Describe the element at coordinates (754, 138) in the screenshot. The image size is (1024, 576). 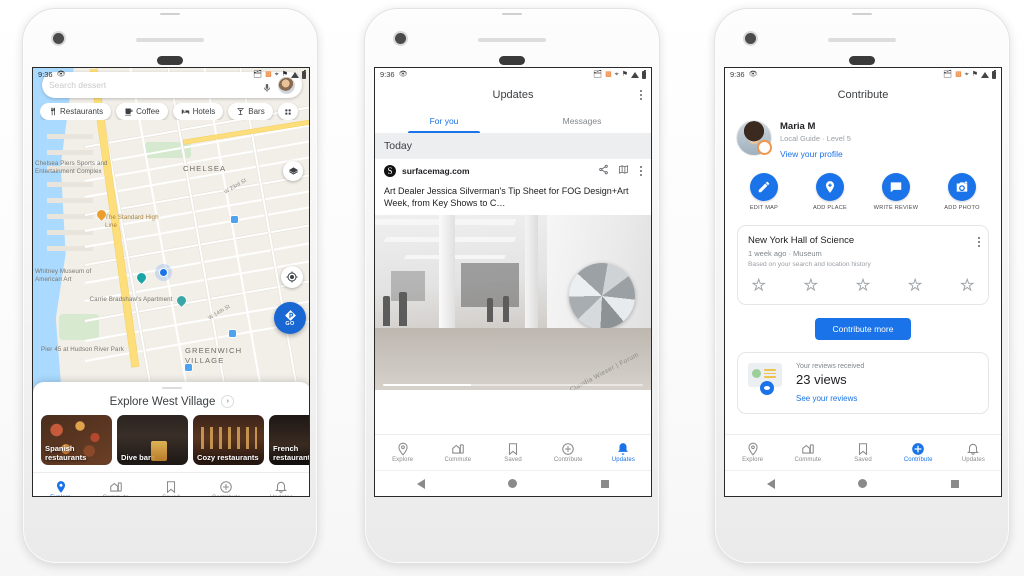
I see `avatar` at that location.